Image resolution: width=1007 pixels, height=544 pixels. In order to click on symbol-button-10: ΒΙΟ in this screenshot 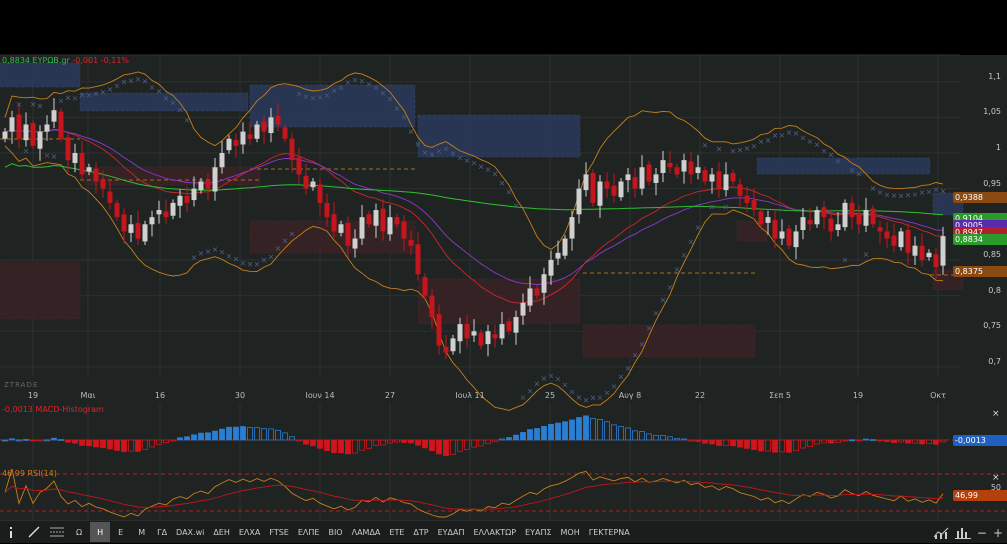, I will do `click(335, 532)`.